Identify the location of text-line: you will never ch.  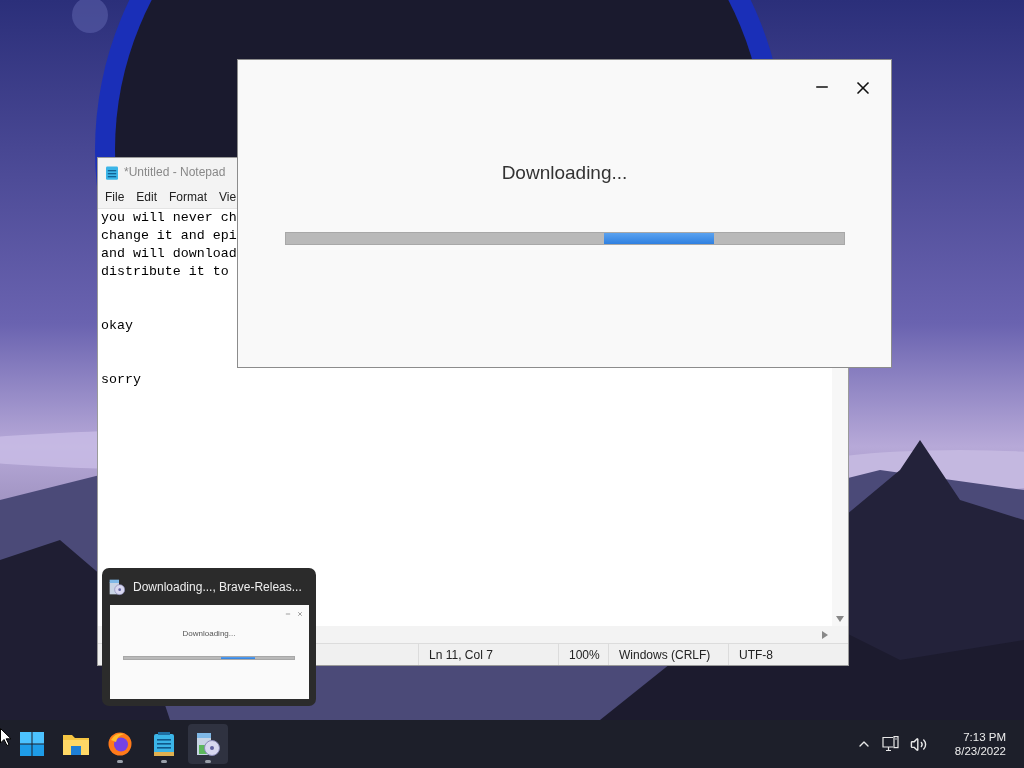
(169, 218).